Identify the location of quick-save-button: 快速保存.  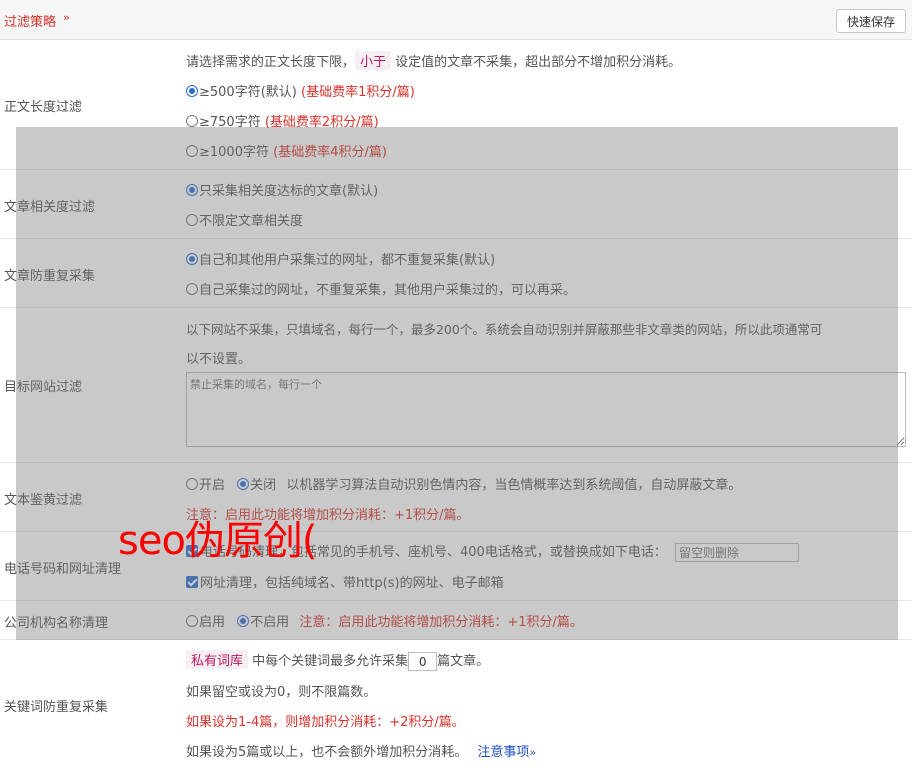
(871, 21).